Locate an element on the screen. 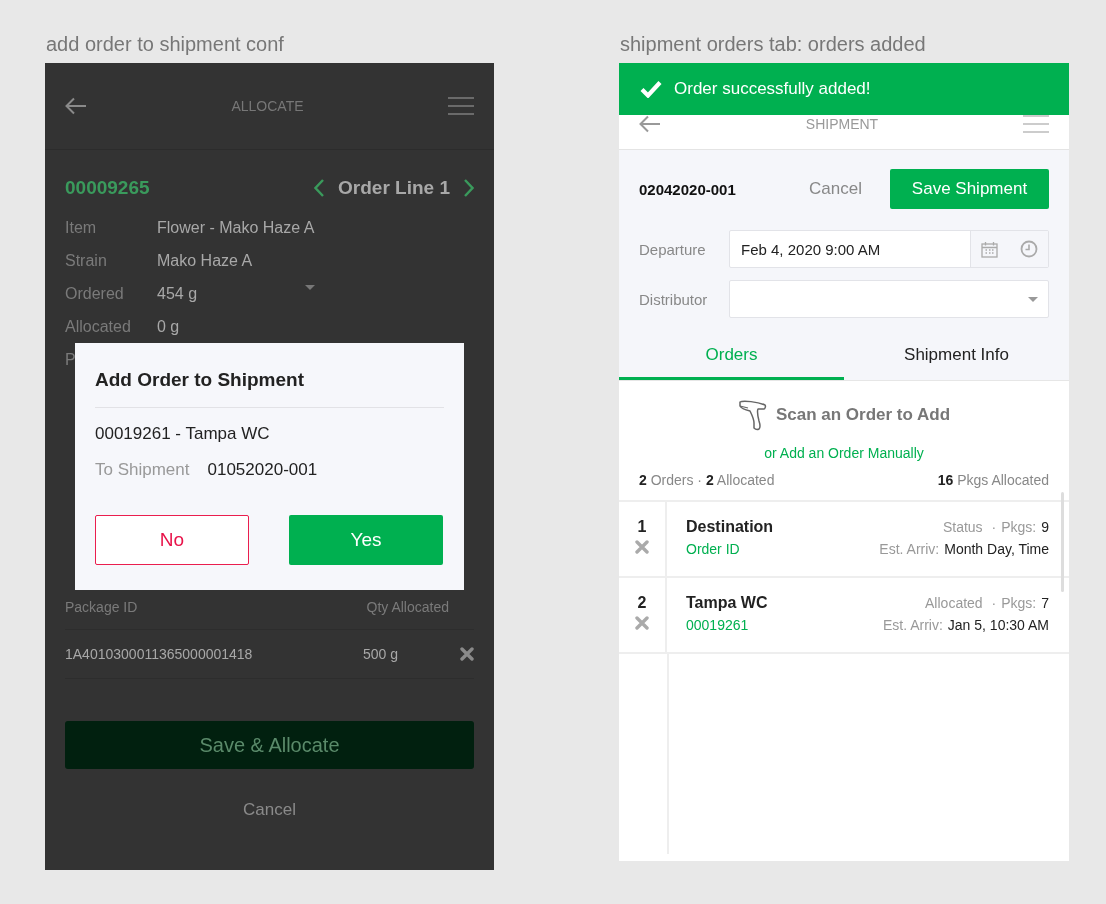 The width and height of the screenshot is (1106, 904). clock-icon is located at coordinates (1029, 249).